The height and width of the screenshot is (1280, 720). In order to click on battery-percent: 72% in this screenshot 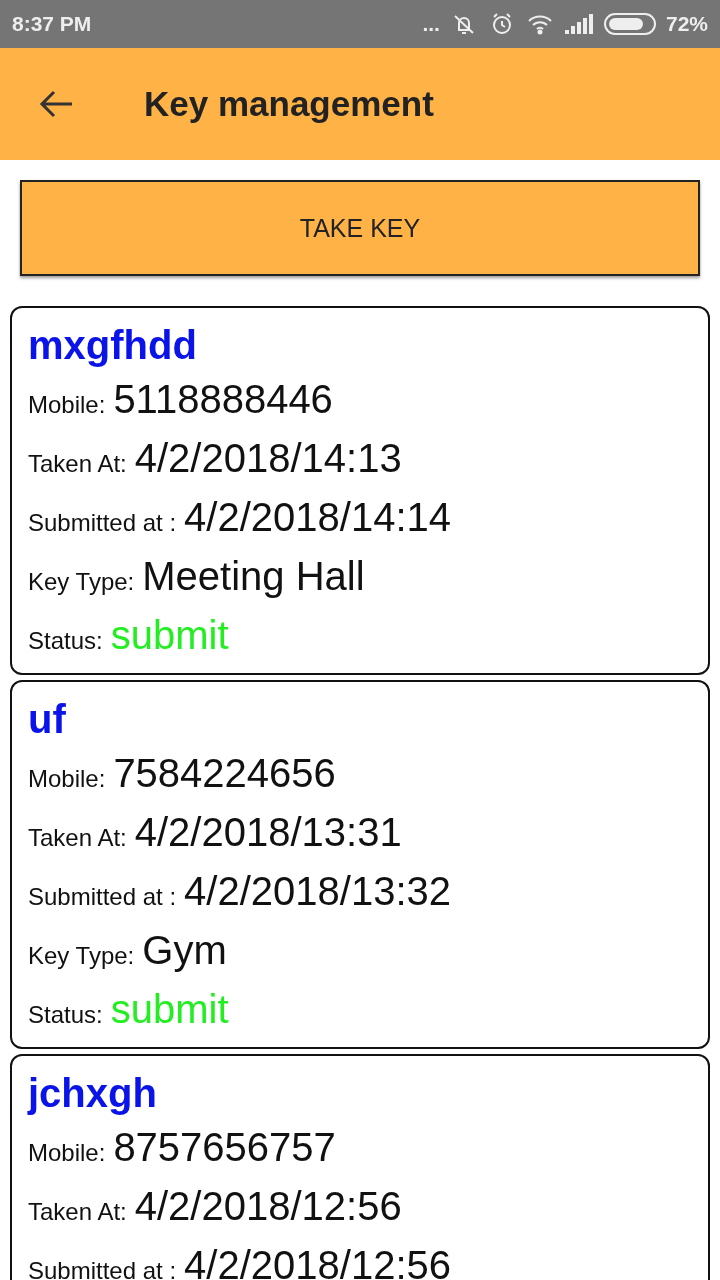, I will do `click(686, 24)`.